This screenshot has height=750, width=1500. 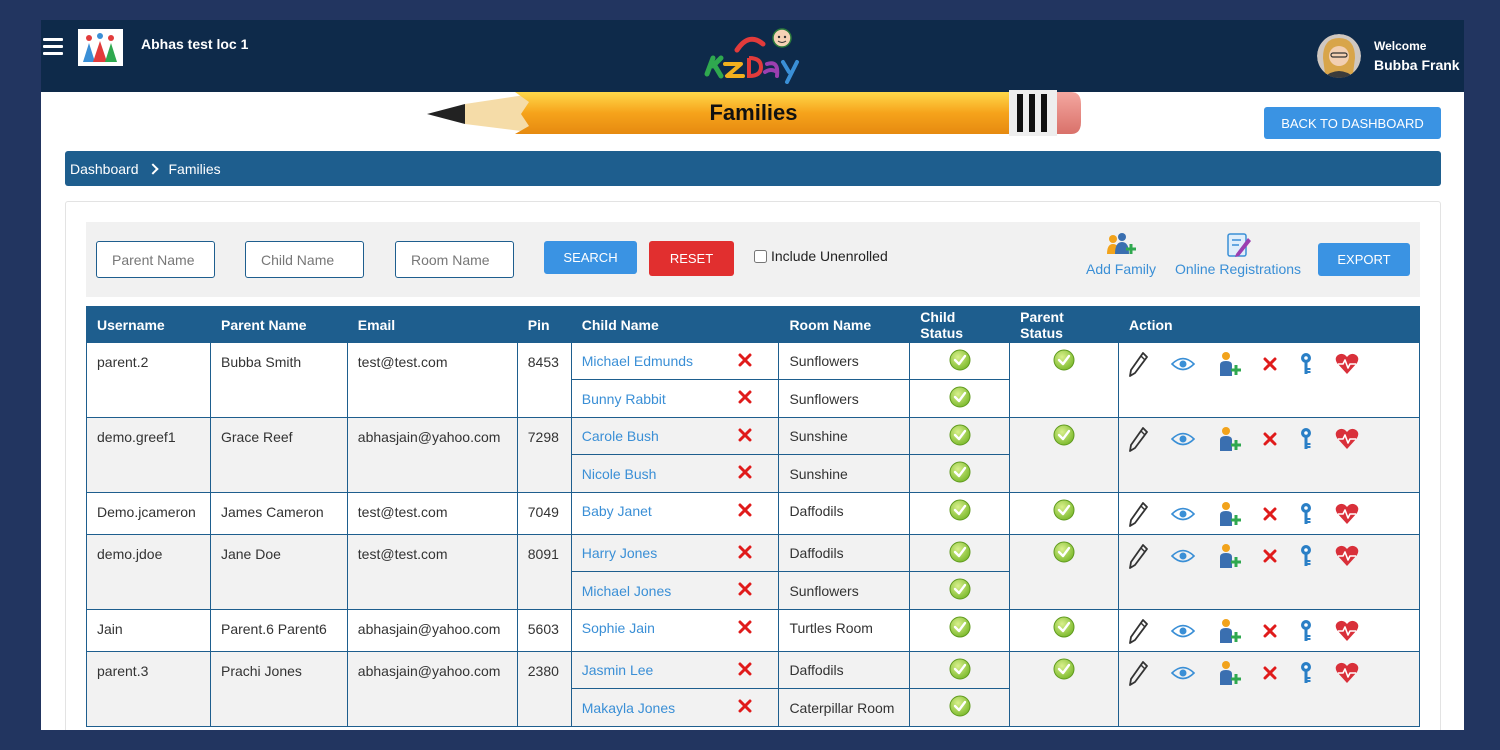 I want to click on col-child-name: Child Name, so click(x=675, y=324).